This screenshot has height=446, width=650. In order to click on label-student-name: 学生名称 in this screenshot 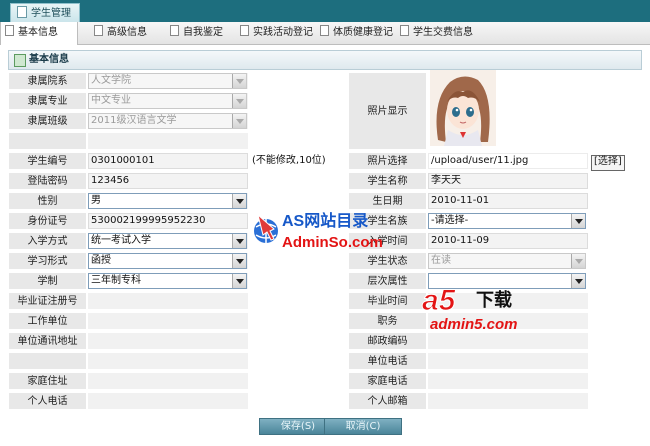, I will do `click(387, 181)`.